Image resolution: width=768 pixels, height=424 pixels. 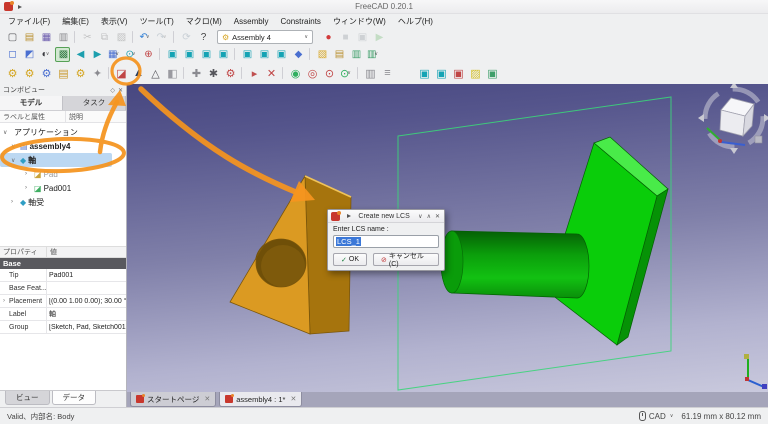 What do you see at coordinates (321, 54) in the screenshot?
I see `create-part-button: ▧` at bounding box center [321, 54].